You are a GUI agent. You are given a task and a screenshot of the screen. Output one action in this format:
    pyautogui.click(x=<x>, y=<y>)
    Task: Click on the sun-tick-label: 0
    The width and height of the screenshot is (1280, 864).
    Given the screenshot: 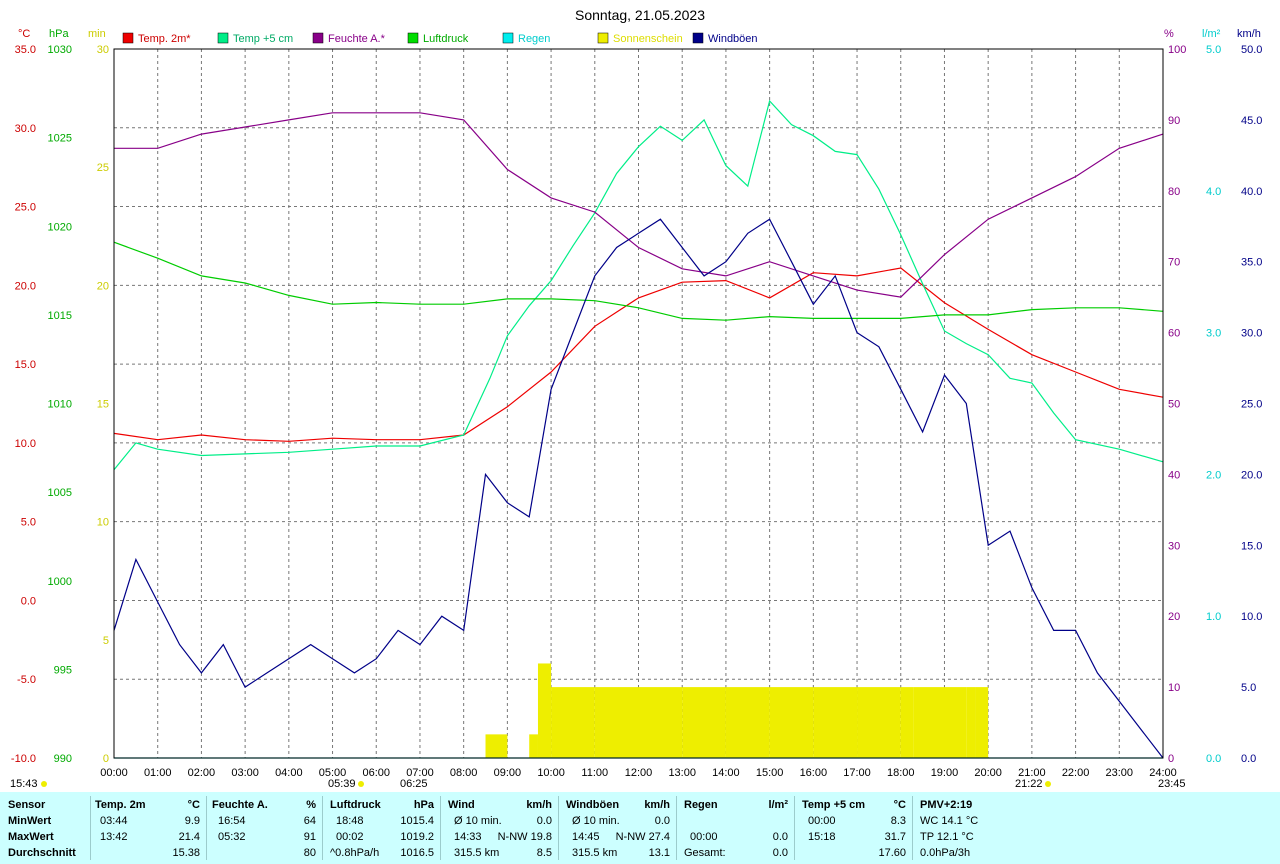 What is the action you would take?
    pyautogui.click(x=106, y=759)
    